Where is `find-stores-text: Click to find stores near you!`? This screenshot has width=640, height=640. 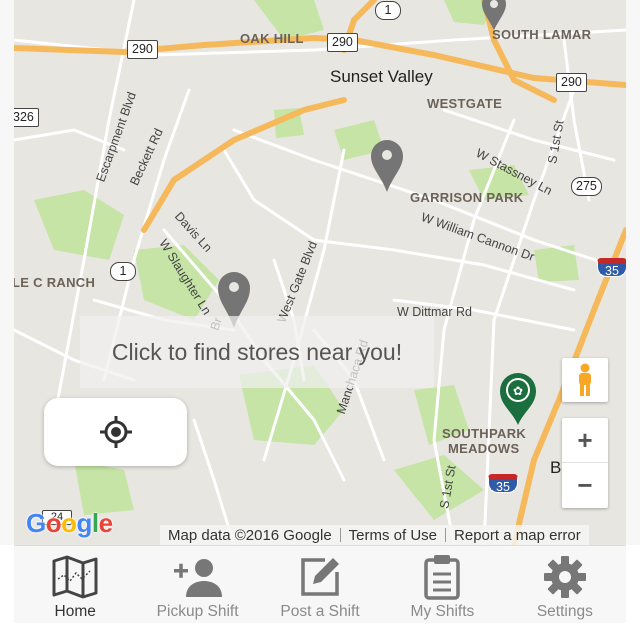 find-stores-text: Click to find stores near you! is located at coordinates (257, 351).